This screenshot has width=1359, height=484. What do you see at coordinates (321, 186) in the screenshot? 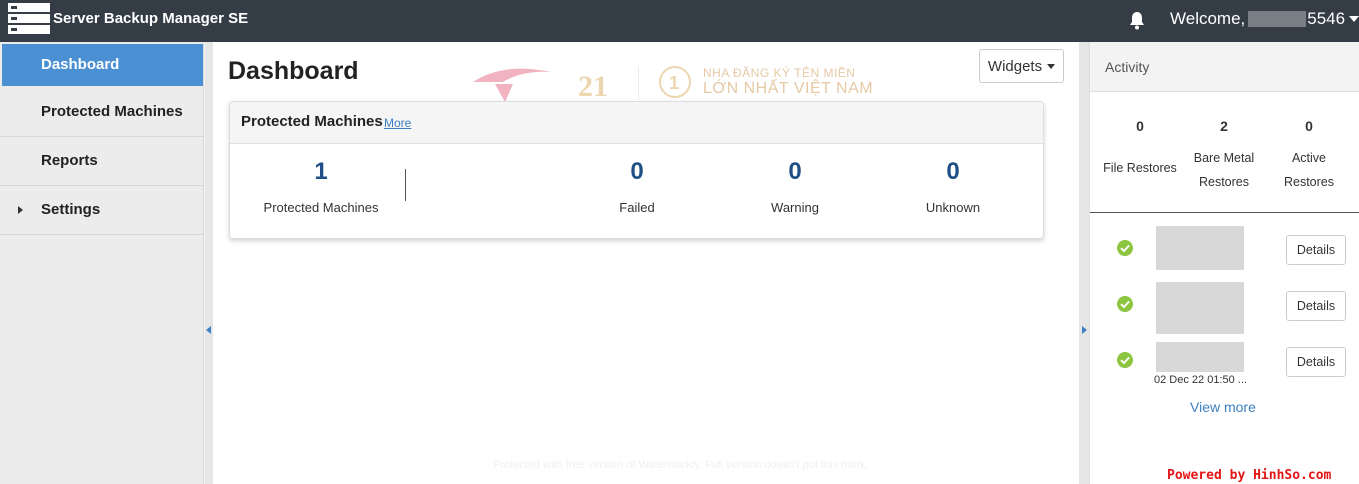
I see `stat-protected-machines: 1 Protected Machines` at bounding box center [321, 186].